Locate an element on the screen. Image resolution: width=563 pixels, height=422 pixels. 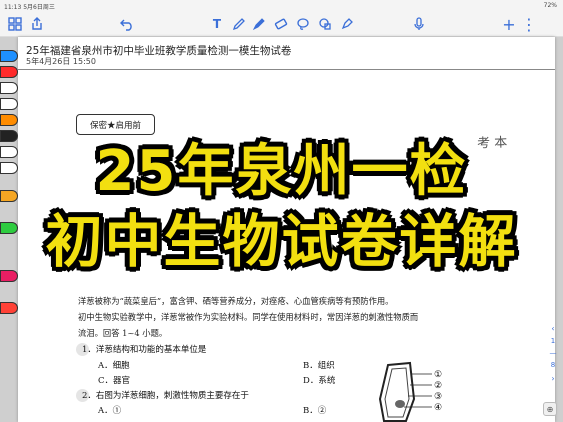
figure-label-2: ② is located at coordinates (438, 386).